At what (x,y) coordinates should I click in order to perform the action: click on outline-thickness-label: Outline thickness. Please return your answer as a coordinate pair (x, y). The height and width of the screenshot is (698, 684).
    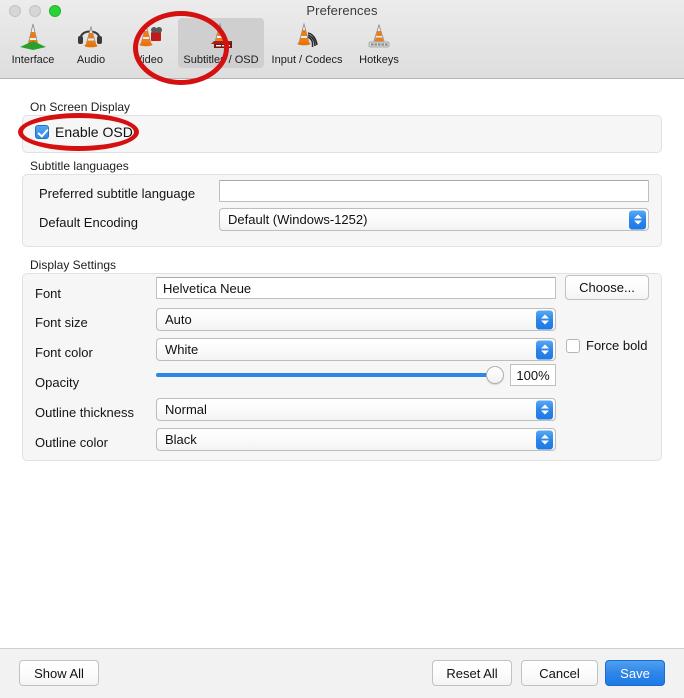
    Looking at the image, I should click on (84, 412).